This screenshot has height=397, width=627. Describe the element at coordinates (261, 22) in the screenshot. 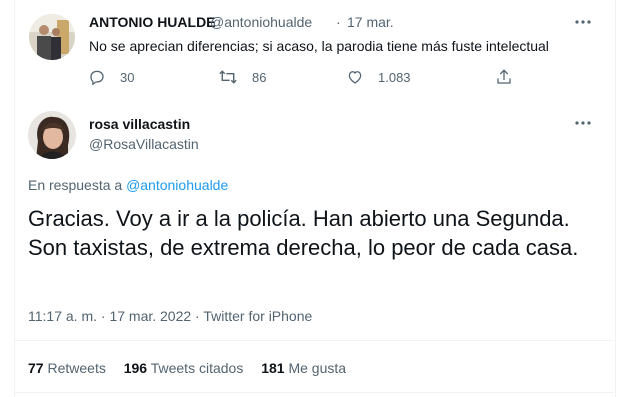

I see `reply-author-handle: @antoniohualde` at that location.